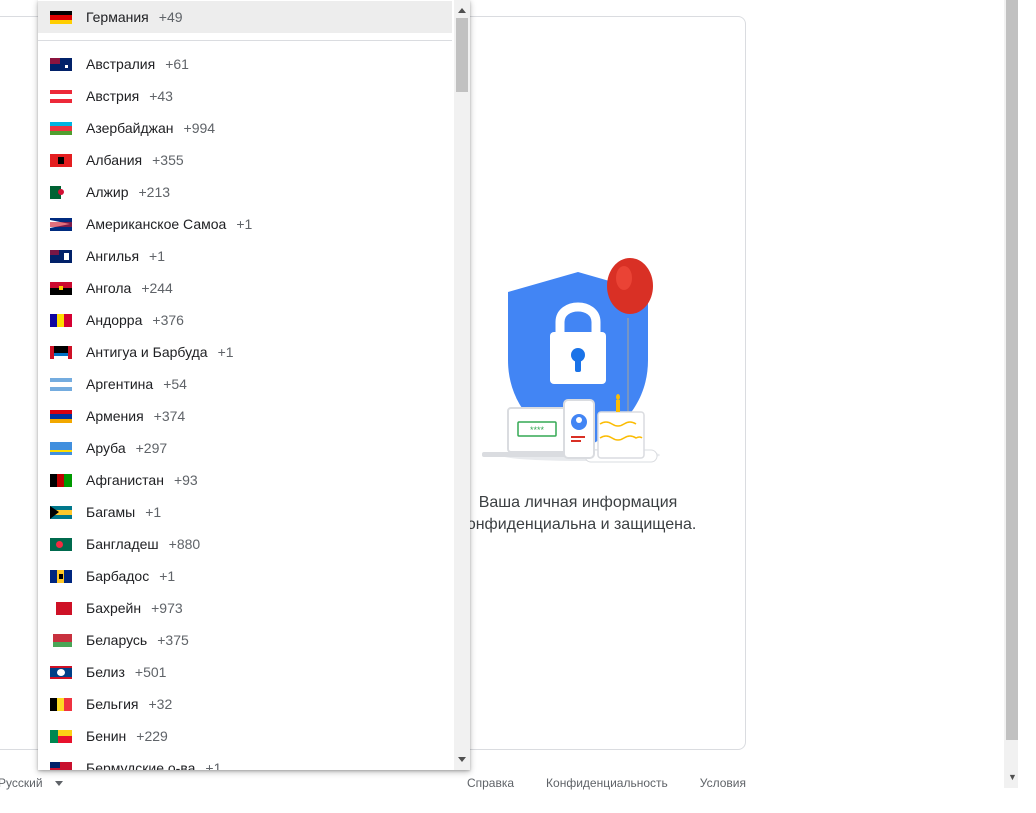 The width and height of the screenshot is (1036, 813). I want to click on country-name: Американское Самоа, so click(156, 224).